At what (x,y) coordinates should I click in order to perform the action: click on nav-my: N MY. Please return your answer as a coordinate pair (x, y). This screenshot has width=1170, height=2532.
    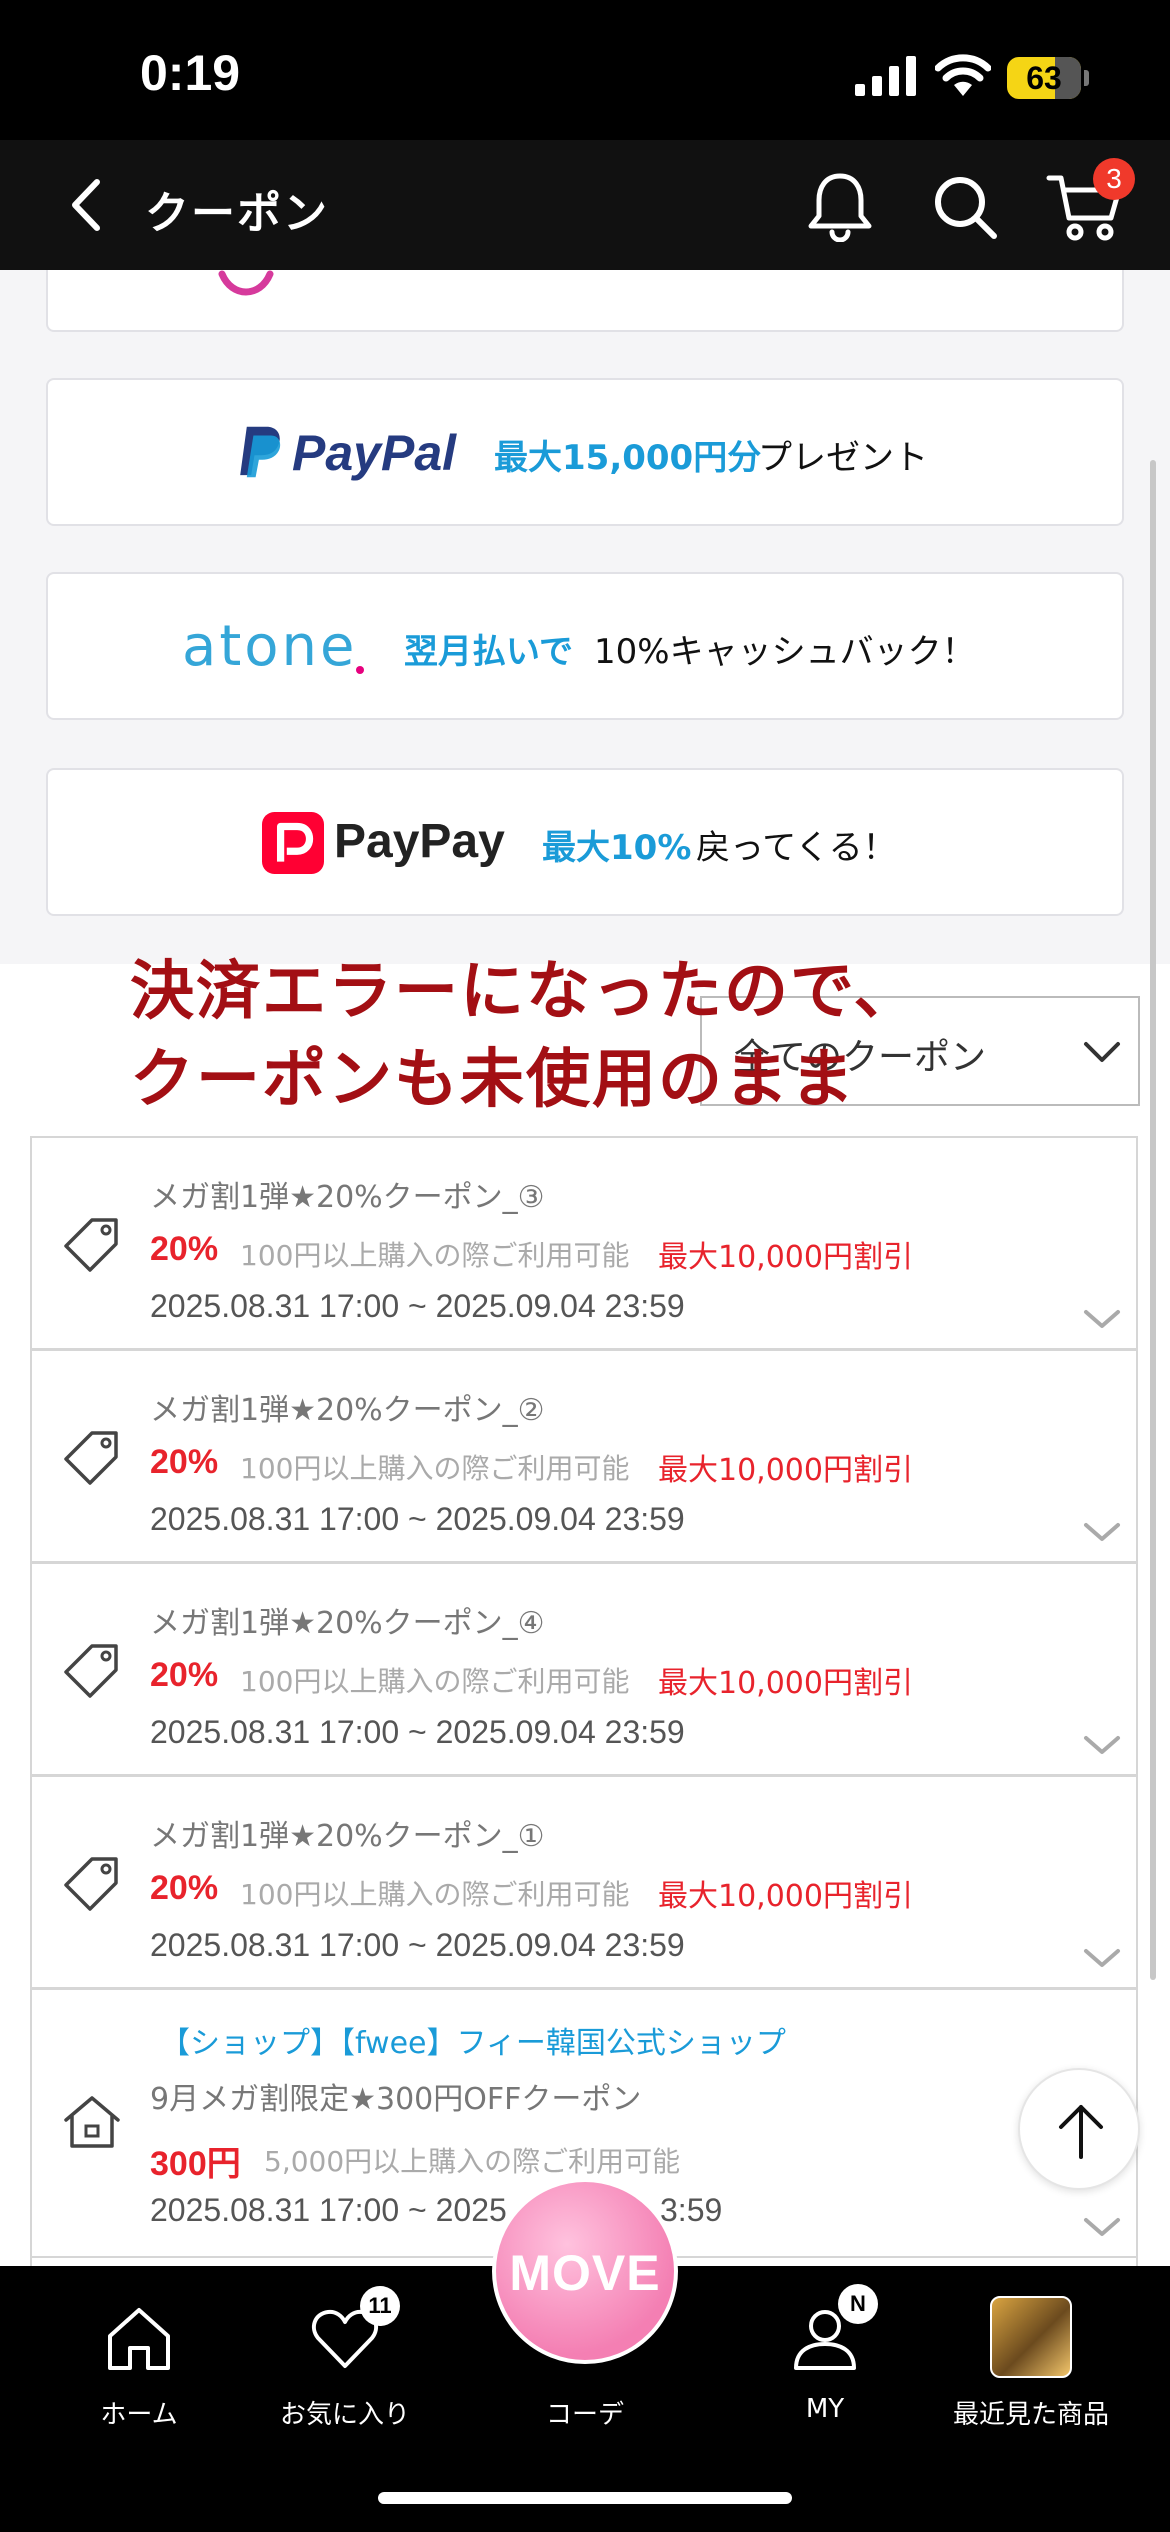
    Looking at the image, I should click on (825, 2365).